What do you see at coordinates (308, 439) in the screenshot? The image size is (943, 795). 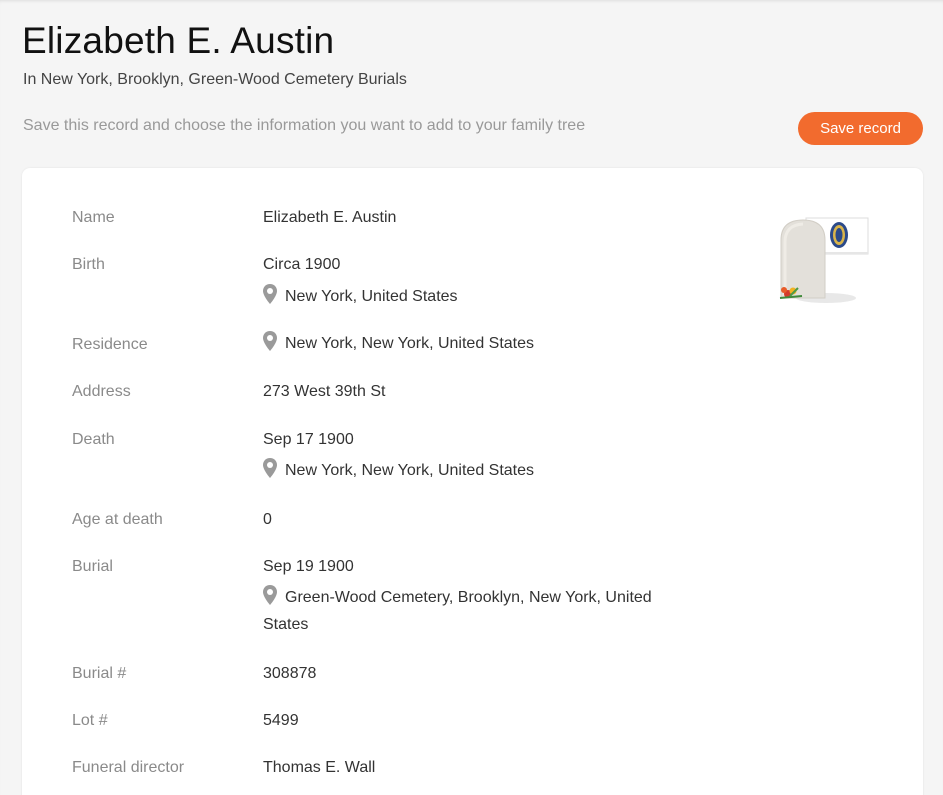 I see `field-value: Sep 17 1900` at bounding box center [308, 439].